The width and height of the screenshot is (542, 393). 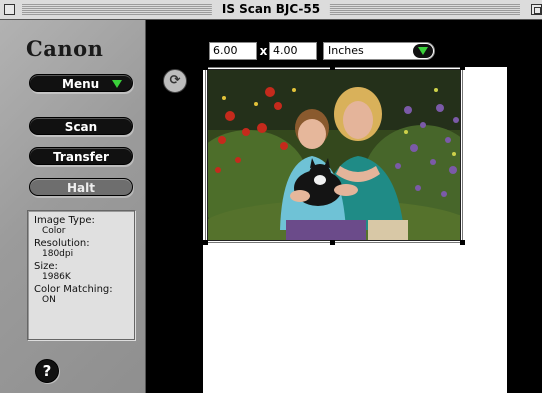 What do you see at coordinates (263, 51) in the screenshot?
I see `dimension-separator: x` at bounding box center [263, 51].